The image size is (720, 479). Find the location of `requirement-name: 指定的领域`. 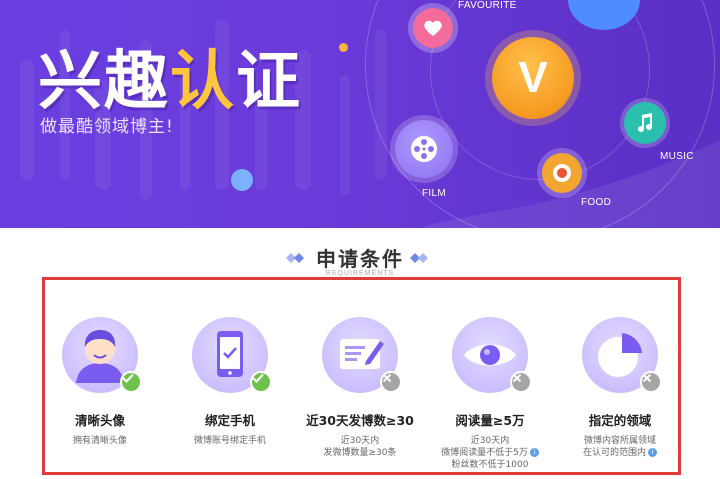

requirement-name: 指定的领域 is located at coordinates (620, 420).